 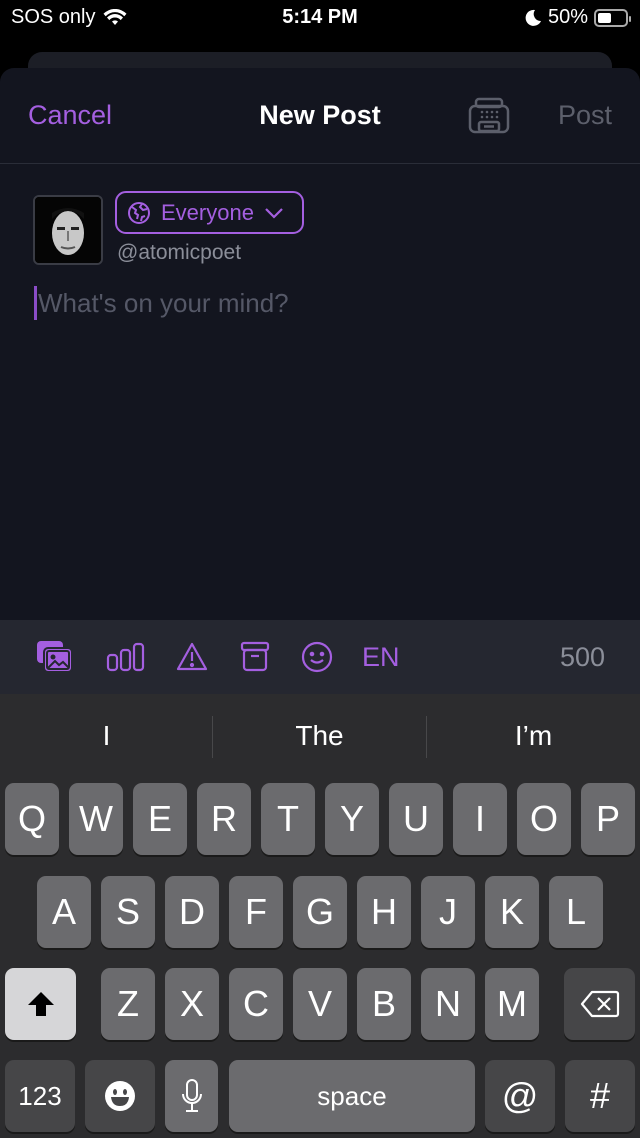 What do you see at coordinates (160, 819) in the screenshot?
I see `key-e: E` at bounding box center [160, 819].